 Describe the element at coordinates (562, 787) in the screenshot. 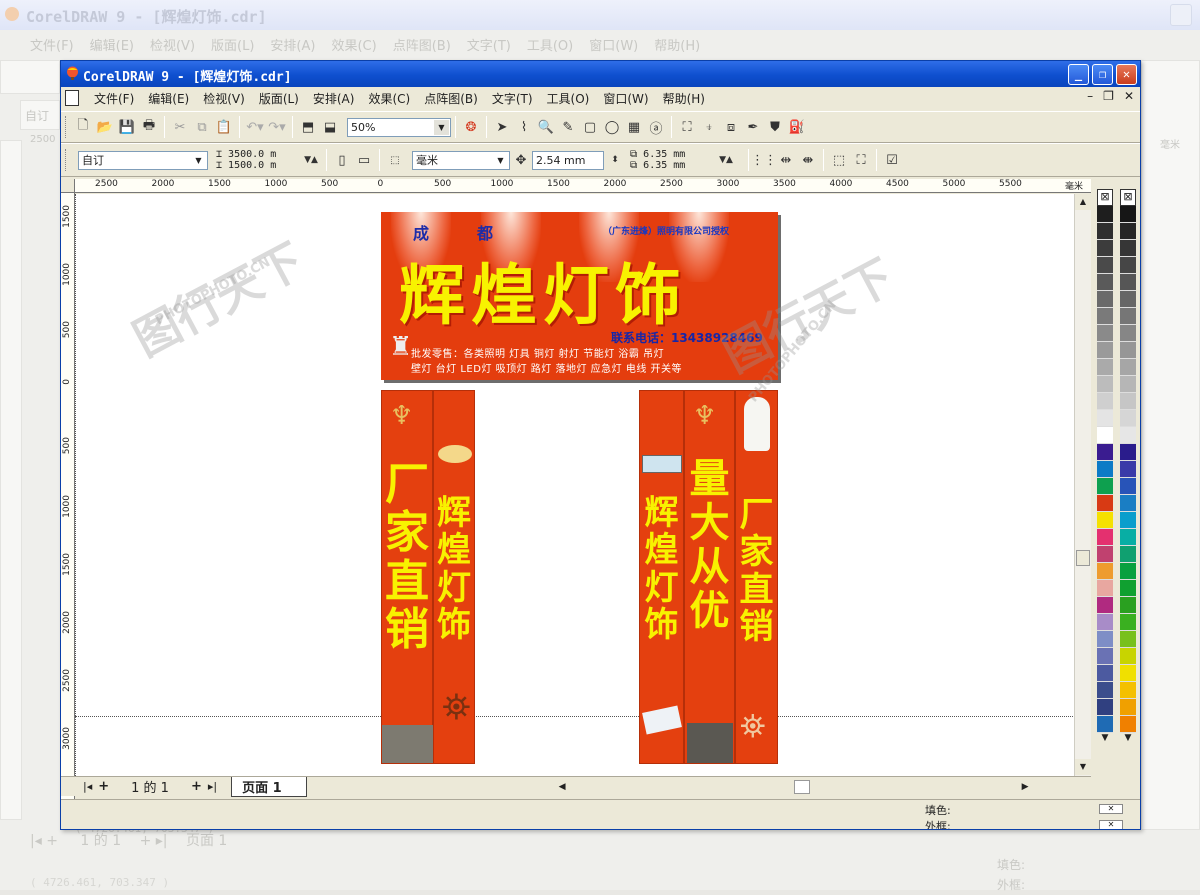

I see `scroll-left-icon: ◀` at that location.